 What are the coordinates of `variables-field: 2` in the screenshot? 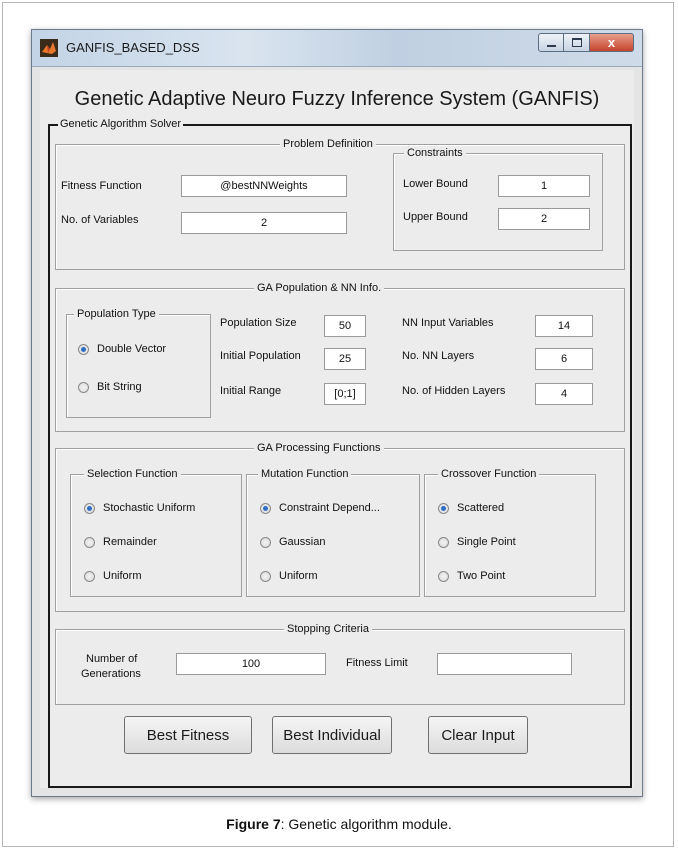 It's located at (264, 223).